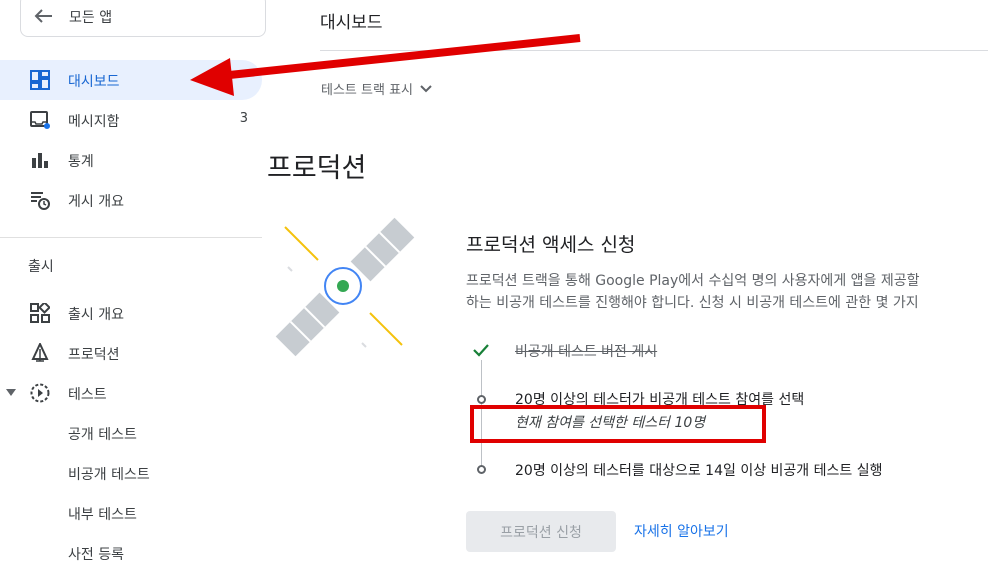 Image resolution: width=988 pixels, height=571 pixels. What do you see at coordinates (131, 120) in the screenshot?
I see `sidebar-item-inbox: 메시지함 3` at bounding box center [131, 120].